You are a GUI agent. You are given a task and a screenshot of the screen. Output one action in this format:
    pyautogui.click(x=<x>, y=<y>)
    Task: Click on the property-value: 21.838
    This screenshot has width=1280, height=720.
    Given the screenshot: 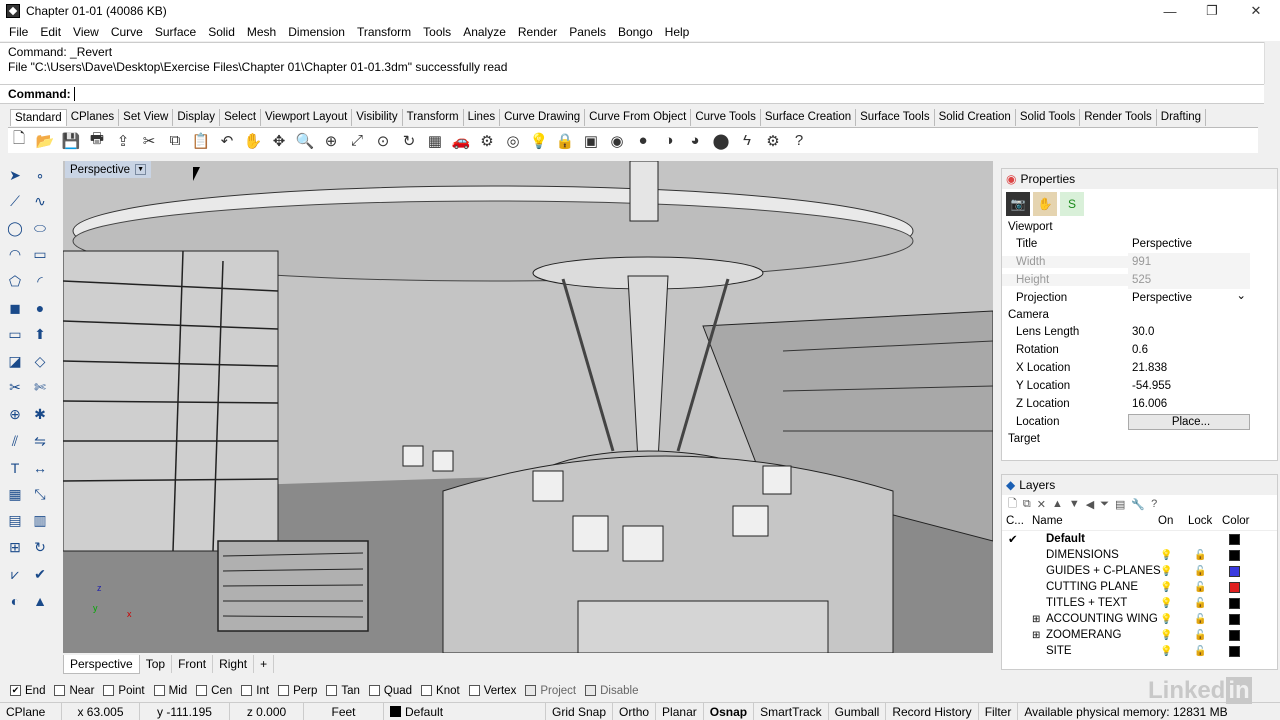 What is the action you would take?
    pyautogui.click(x=1189, y=368)
    